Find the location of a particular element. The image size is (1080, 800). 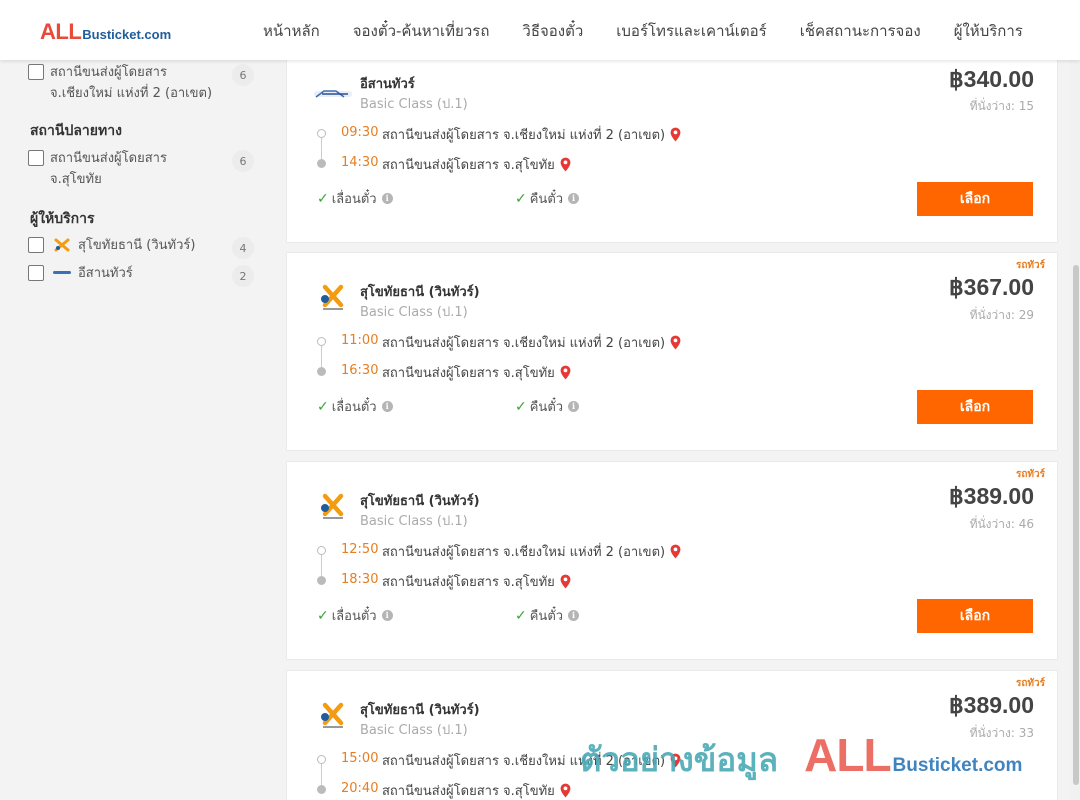

nav-book-search: จองตั๋ว-ค้นหาเที่ยวรถ is located at coordinates (421, 31).